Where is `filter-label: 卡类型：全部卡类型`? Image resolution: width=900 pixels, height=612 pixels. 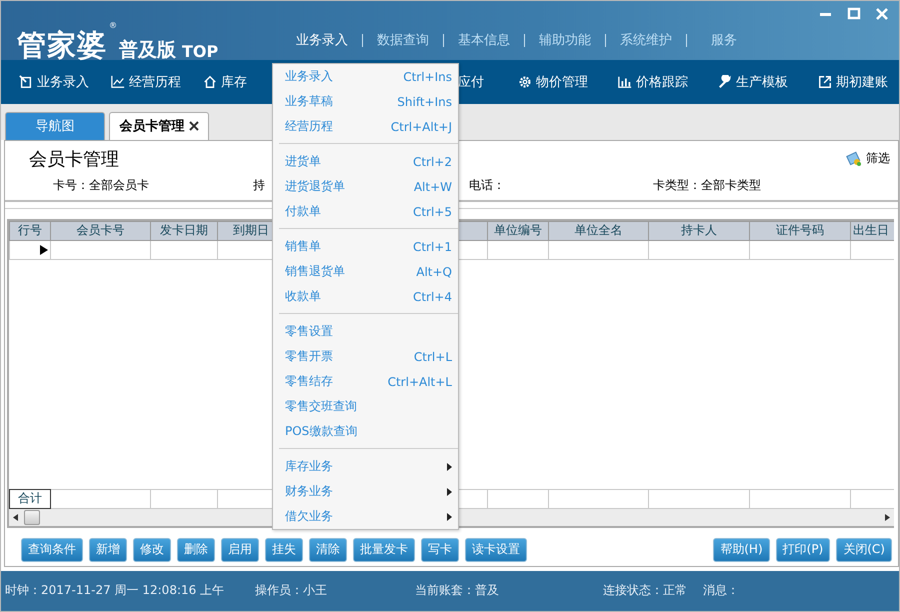
filter-label: 卡类型：全部卡类型 is located at coordinates (707, 185).